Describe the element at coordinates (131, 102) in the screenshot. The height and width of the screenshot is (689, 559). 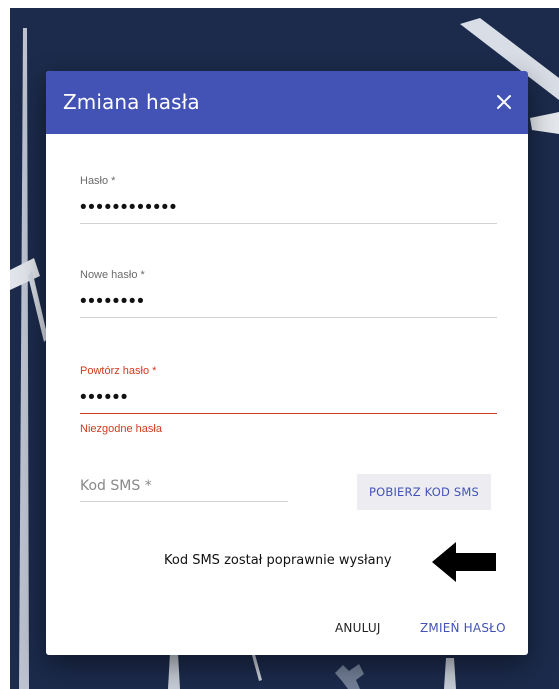
I see `dialog-title: Zmiana hasła` at that location.